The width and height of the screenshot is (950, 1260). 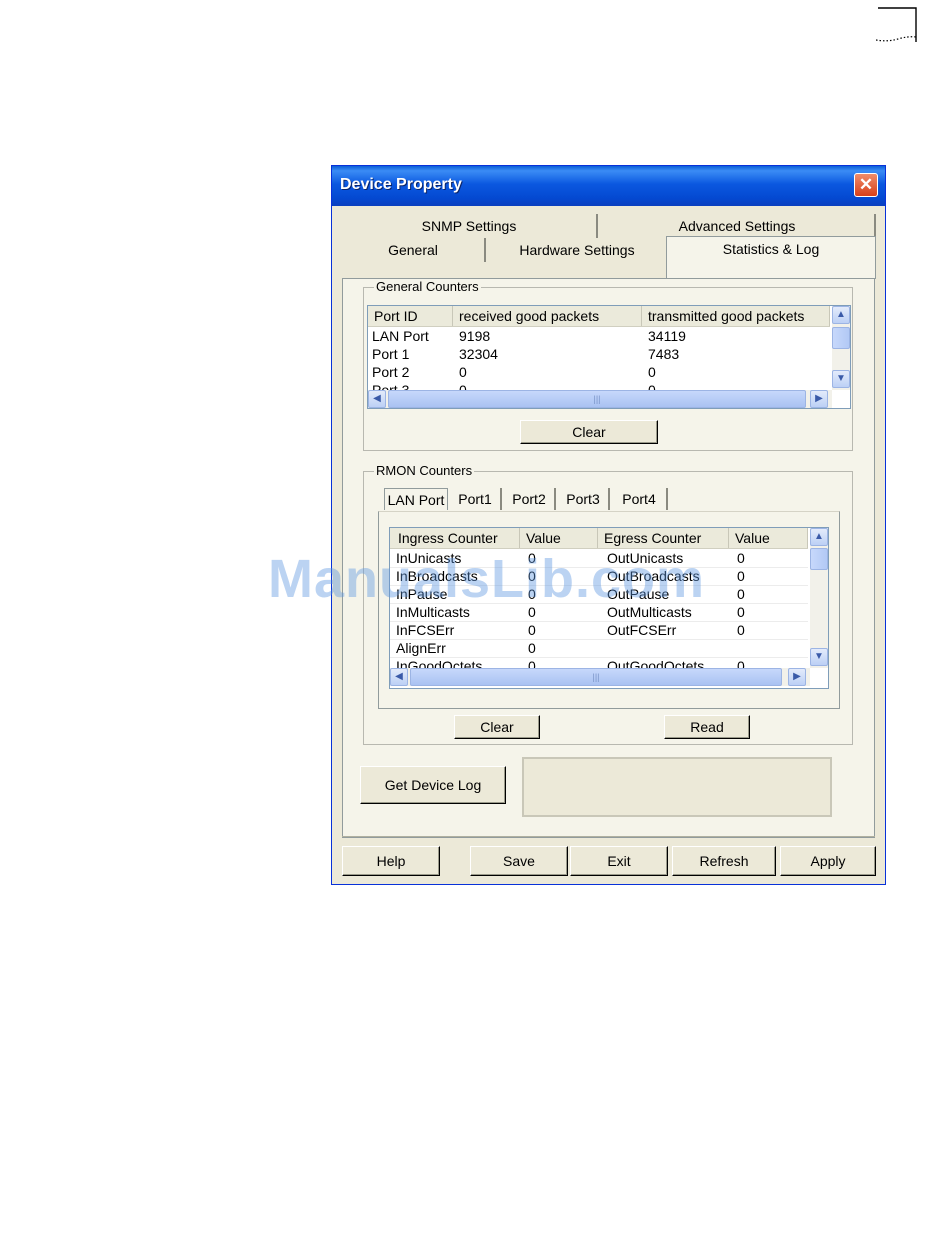 What do you see at coordinates (677, 787) in the screenshot?
I see `device-log-output` at bounding box center [677, 787].